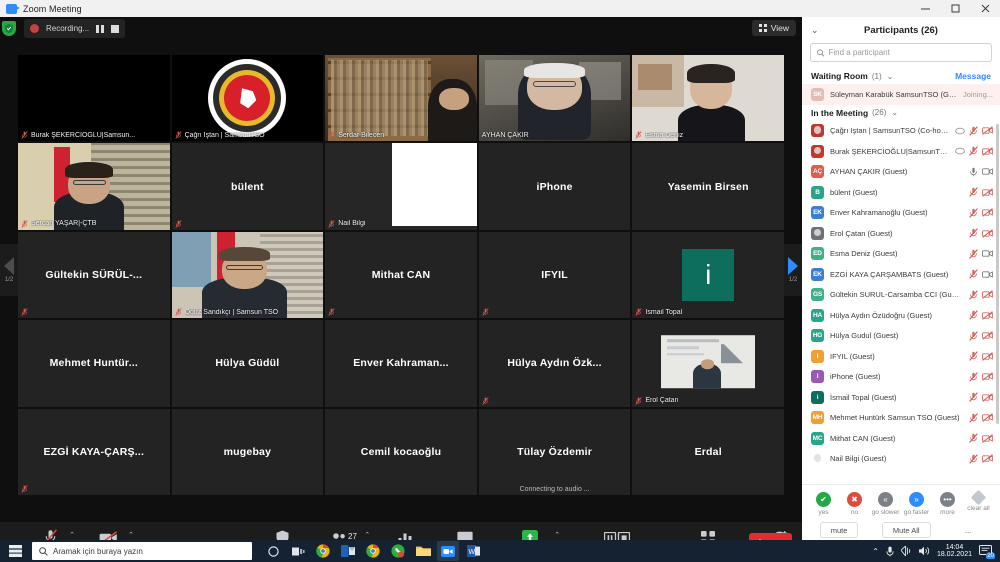  I want to click on file-explorer-icon, so click(423, 551).